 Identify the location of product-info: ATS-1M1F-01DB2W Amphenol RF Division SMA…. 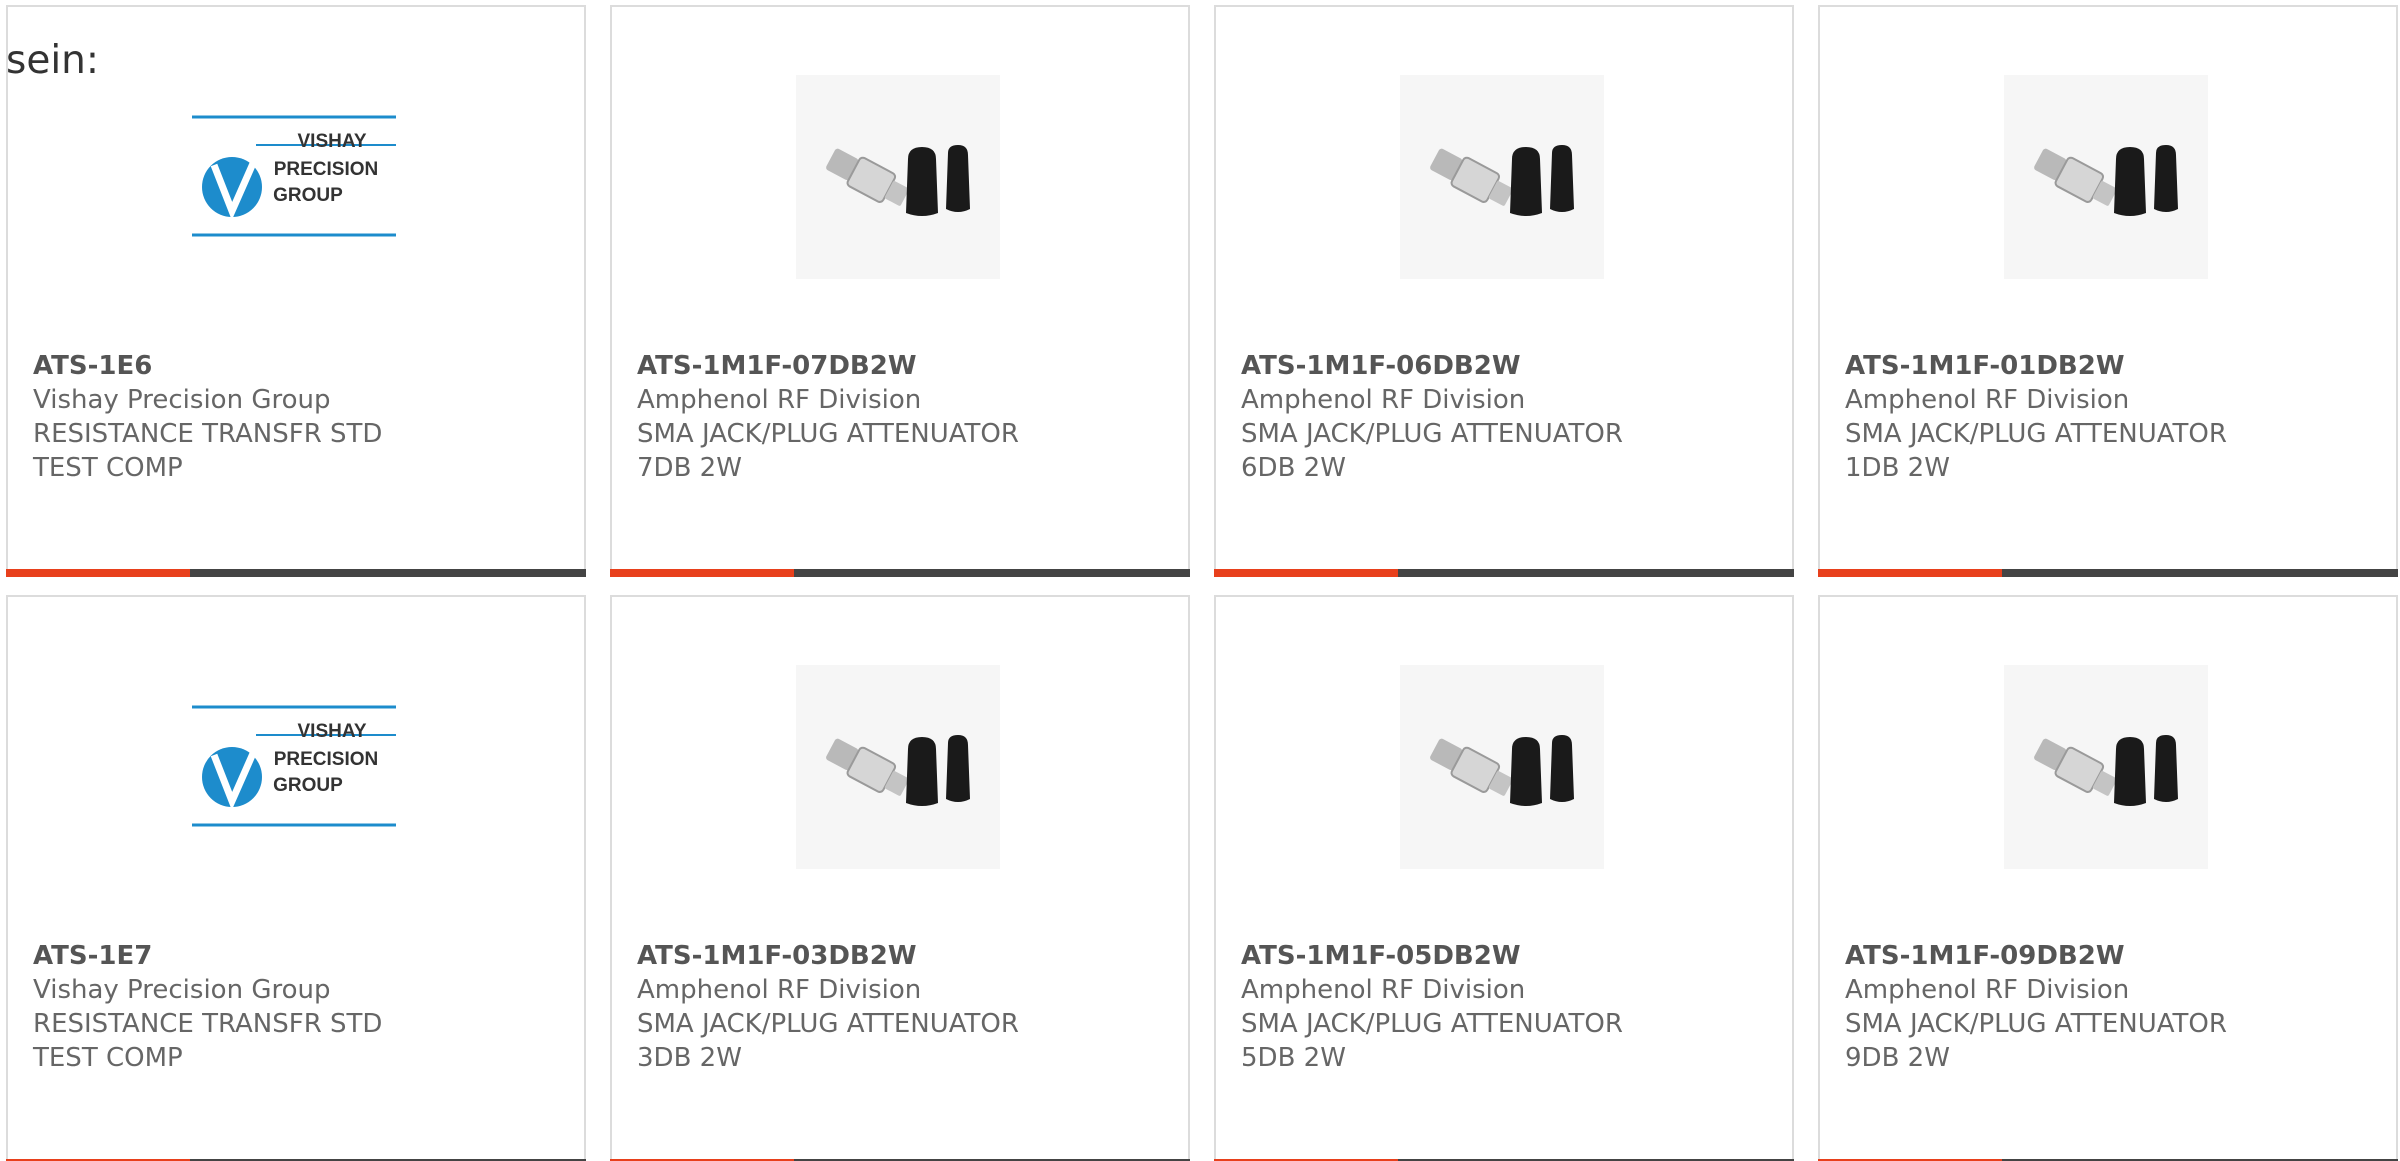
(2110, 417).